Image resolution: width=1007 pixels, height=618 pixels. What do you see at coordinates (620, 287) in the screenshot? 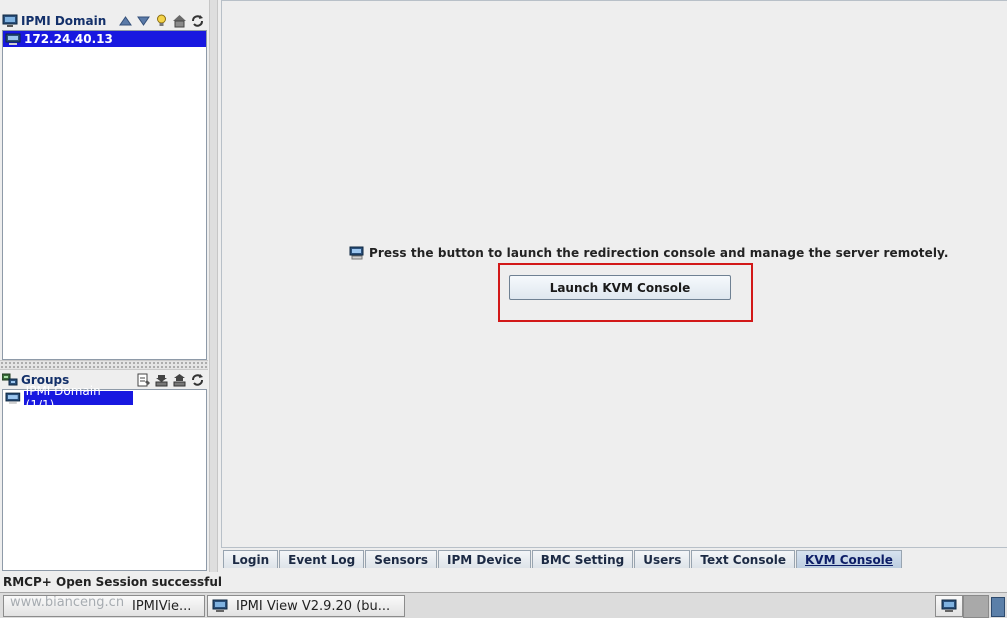
I see `launch-kvm-console-button: Launch KVM Console` at bounding box center [620, 287].